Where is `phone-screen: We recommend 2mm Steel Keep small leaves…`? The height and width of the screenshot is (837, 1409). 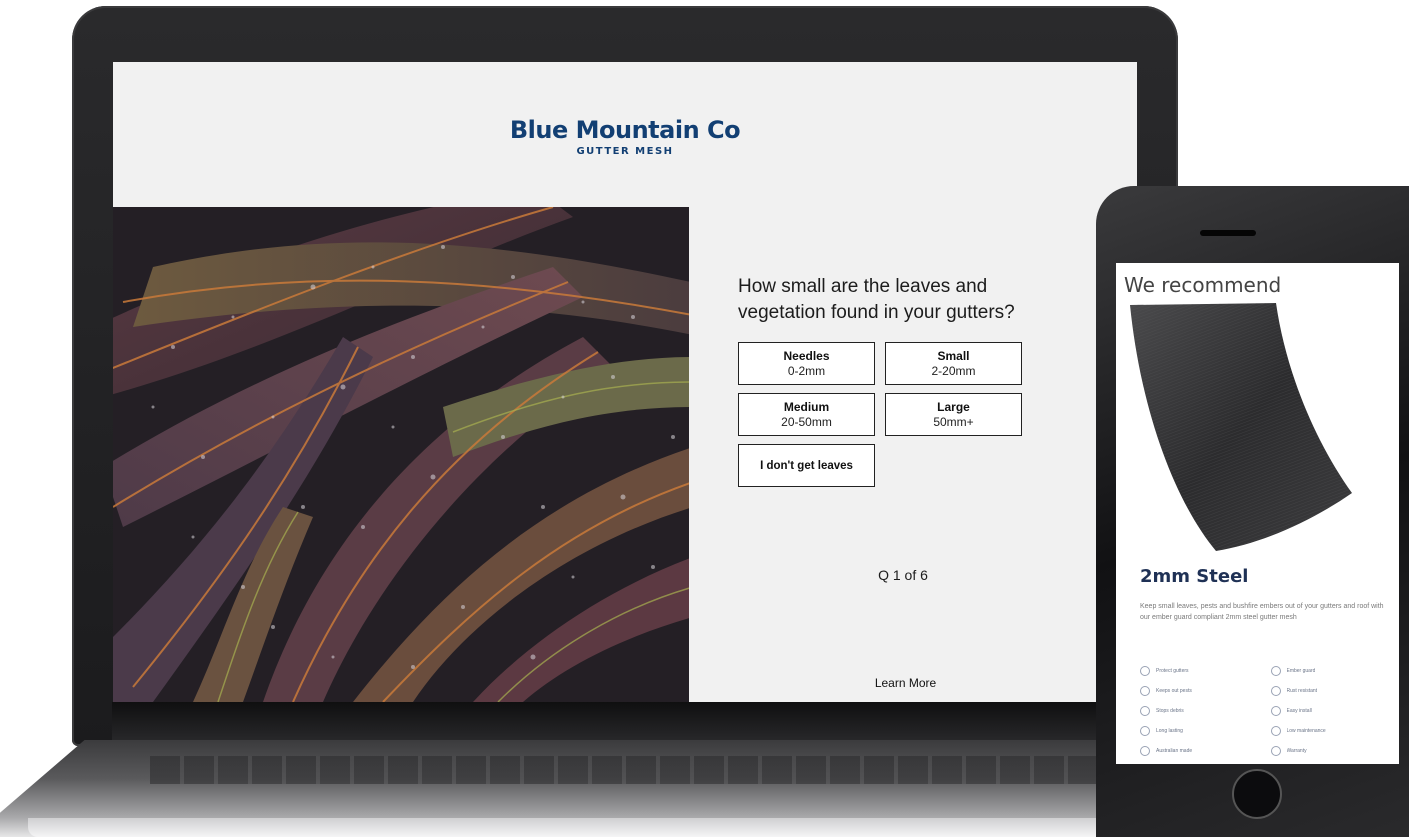 phone-screen: We recommend 2mm Steel Keep small leaves… is located at coordinates (1257, 513).